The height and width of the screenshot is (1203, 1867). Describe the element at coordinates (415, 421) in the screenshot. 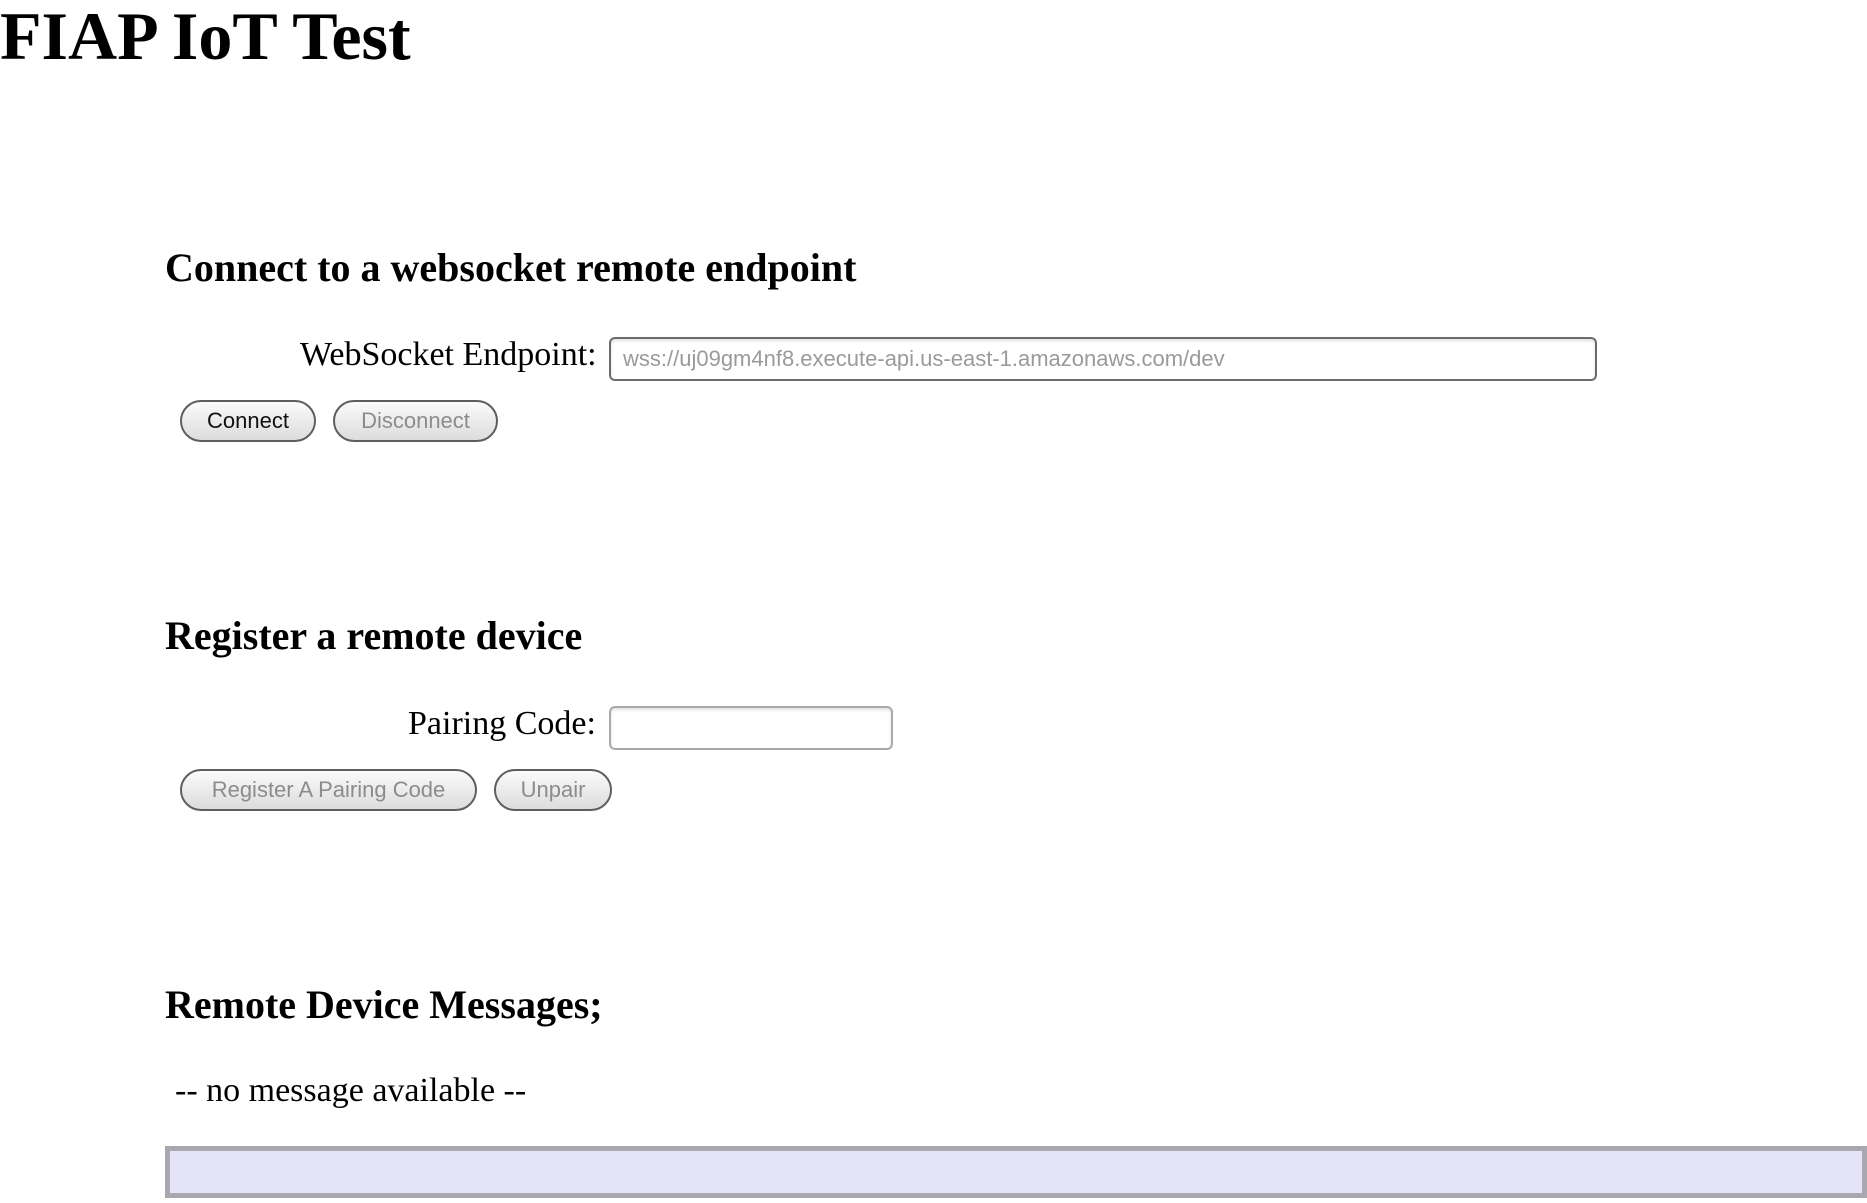

I see `disconnect-button: Disconnect` at that location.